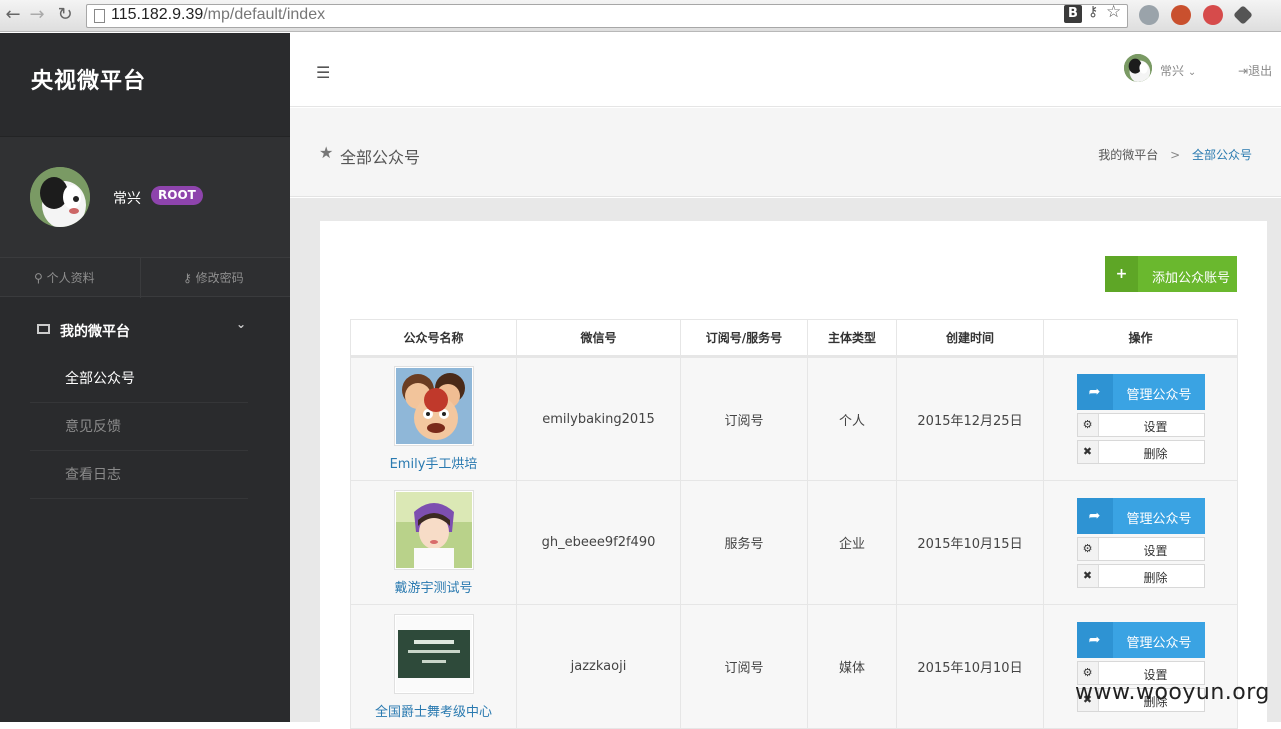  Describe the element at coordinates (852, 338) in the screenshot. I see `column-header: 主体类型` at that location.